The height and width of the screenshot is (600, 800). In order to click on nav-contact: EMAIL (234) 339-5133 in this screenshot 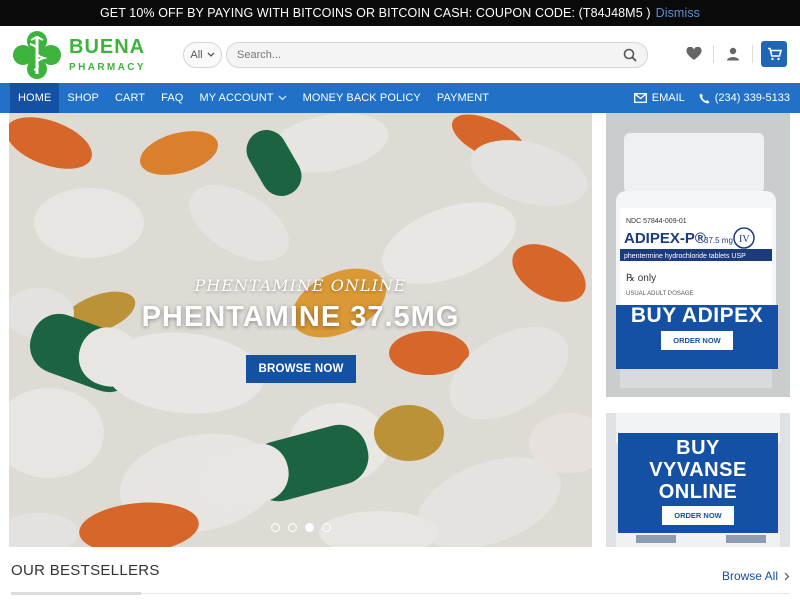, I will do `click(711, 98)`.